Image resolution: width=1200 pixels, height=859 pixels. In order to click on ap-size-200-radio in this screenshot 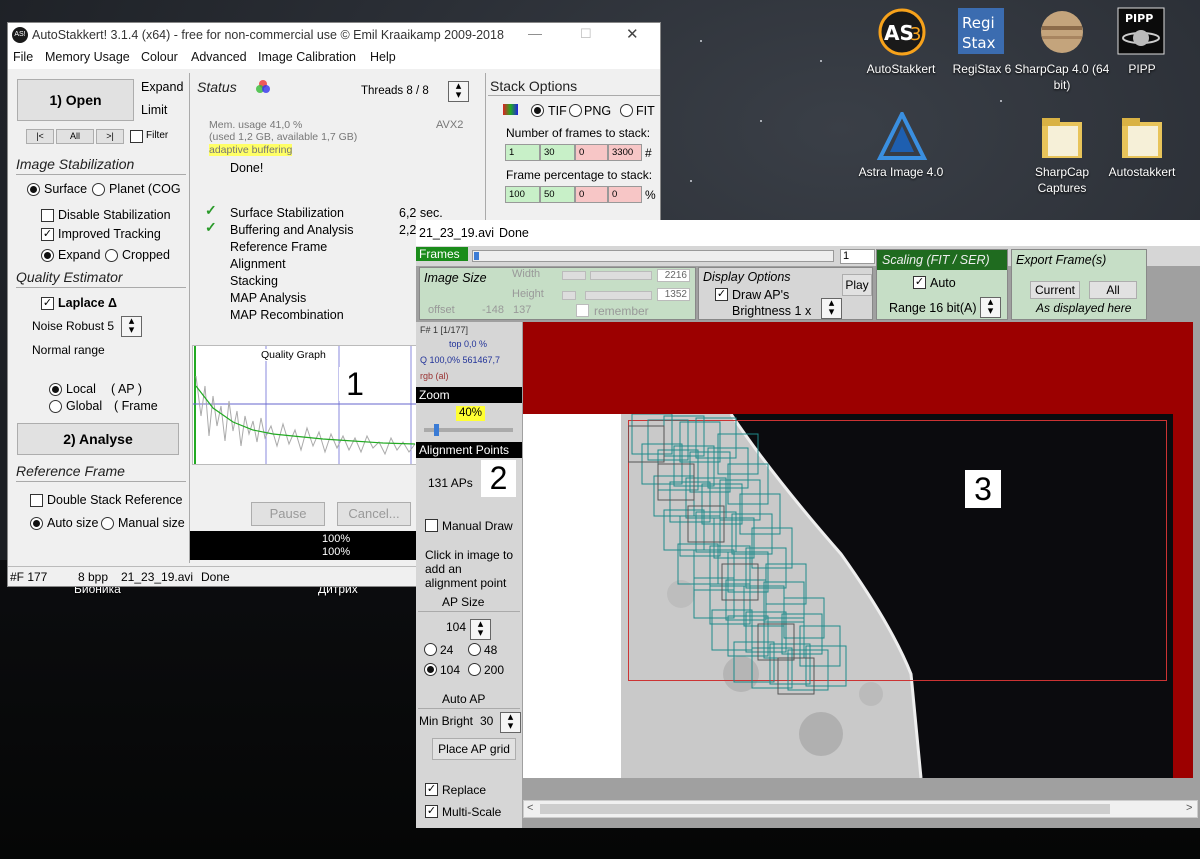, I will do `click(474, 669)`.